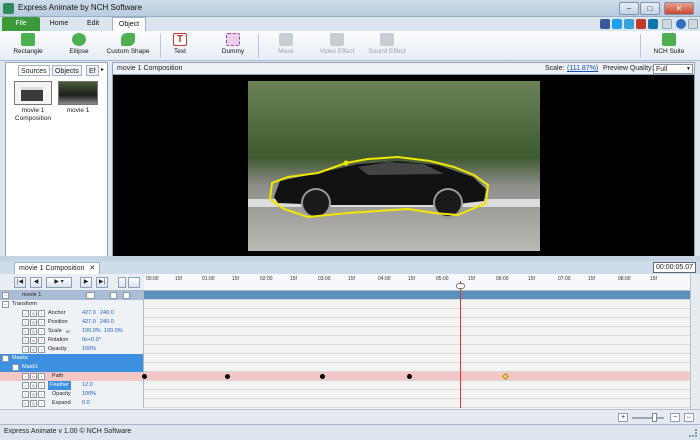  Describe the element at coordinates (57, 268) in the screenshot. I see `tab-timeline-composition: movie 1 Composition ✕` at that location.